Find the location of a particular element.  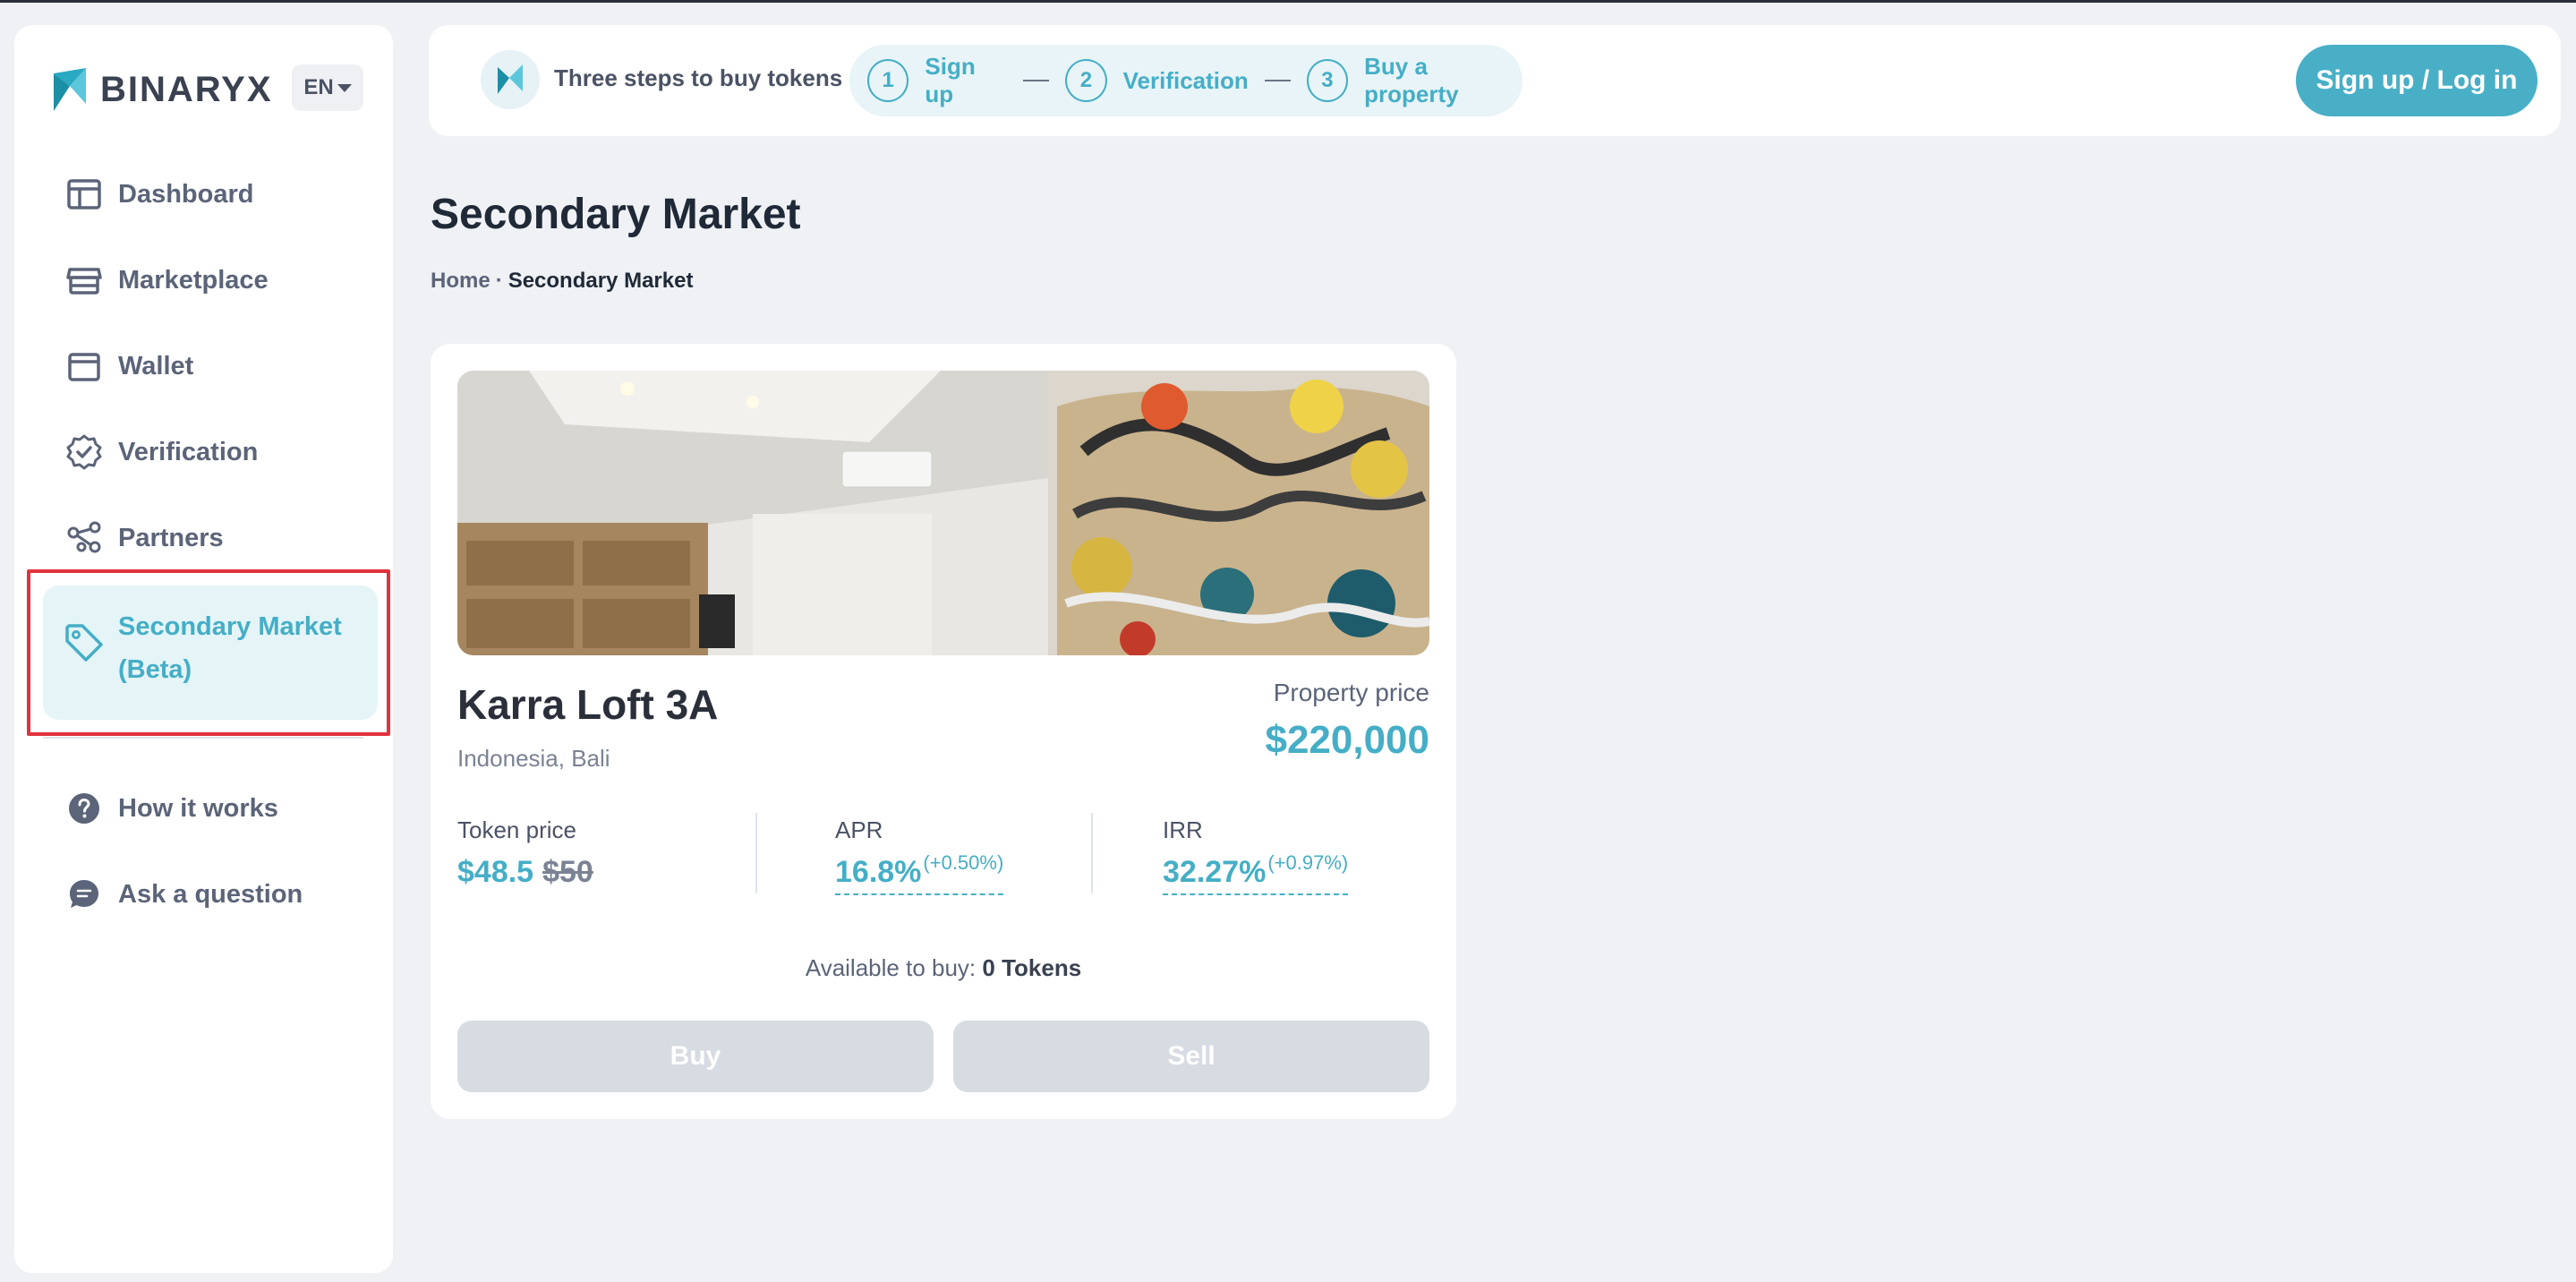

sidebar-item-ask-question: Ask a question is located at coordinates (215, 894).